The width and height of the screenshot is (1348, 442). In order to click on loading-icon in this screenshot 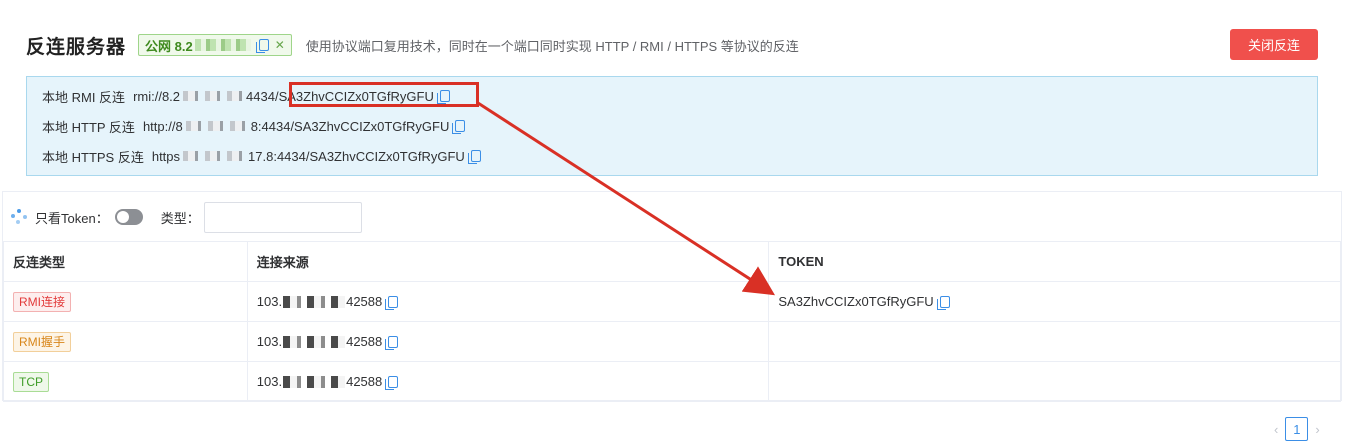, I will do `click(19, 217)`.